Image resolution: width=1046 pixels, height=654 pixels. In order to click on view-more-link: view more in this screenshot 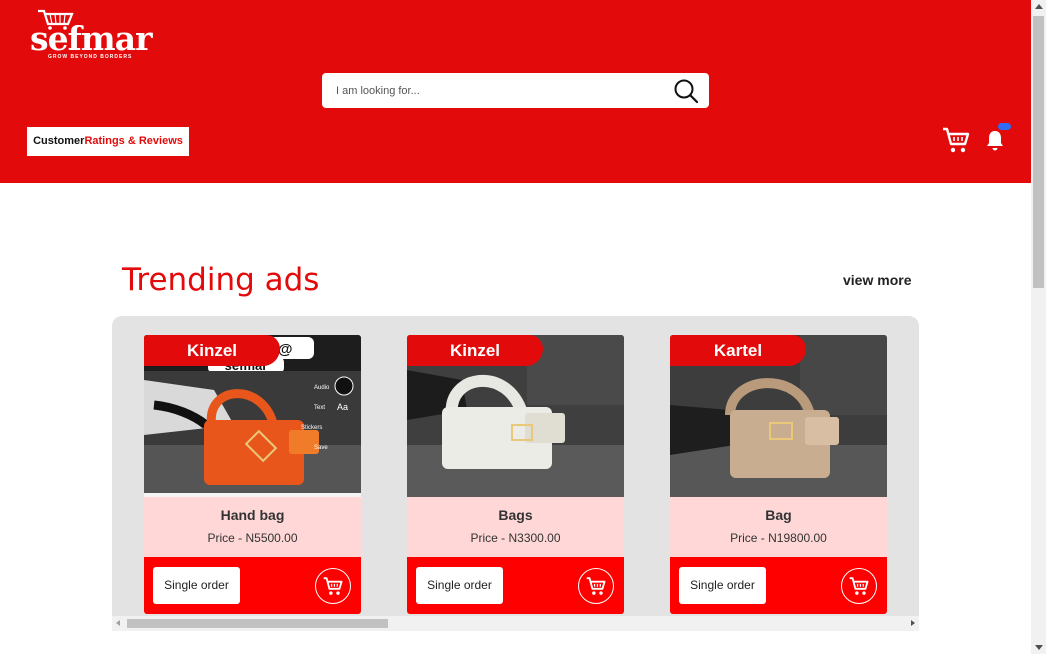, I will do `click(877, 280)`.